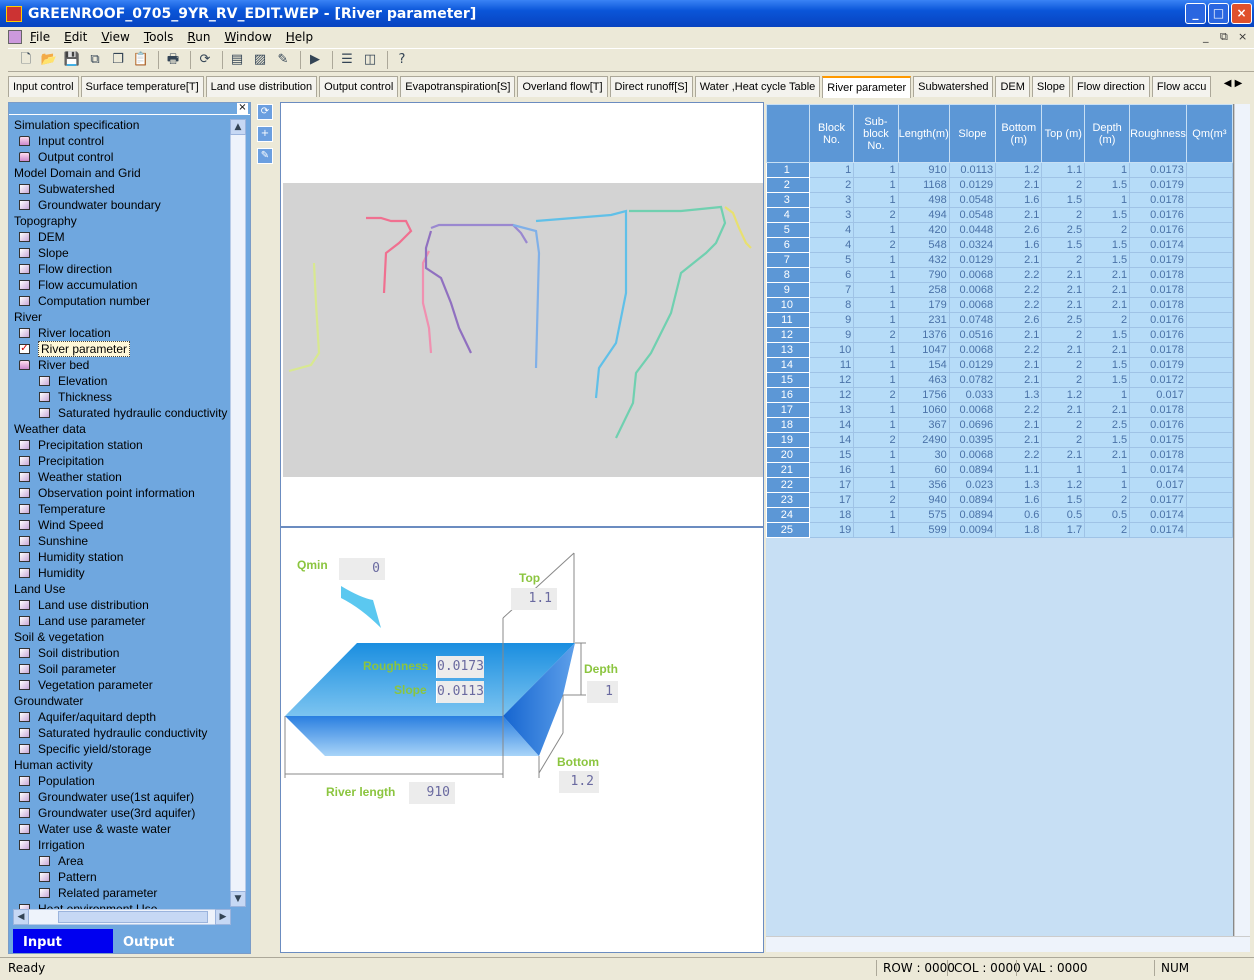 This screenshot has width=1254, height=980. Describe the element at coordinates (1158, 133) in the screenshot. I see `column-header: Roughness` at that location.